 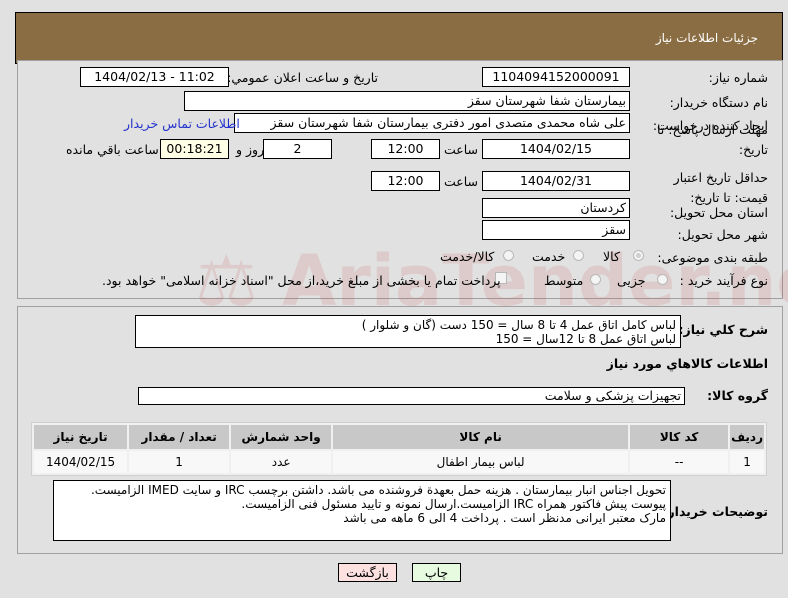 I want to click on page-title: جزئیات اطلاعات نیاز, so click(x=706, y=38).